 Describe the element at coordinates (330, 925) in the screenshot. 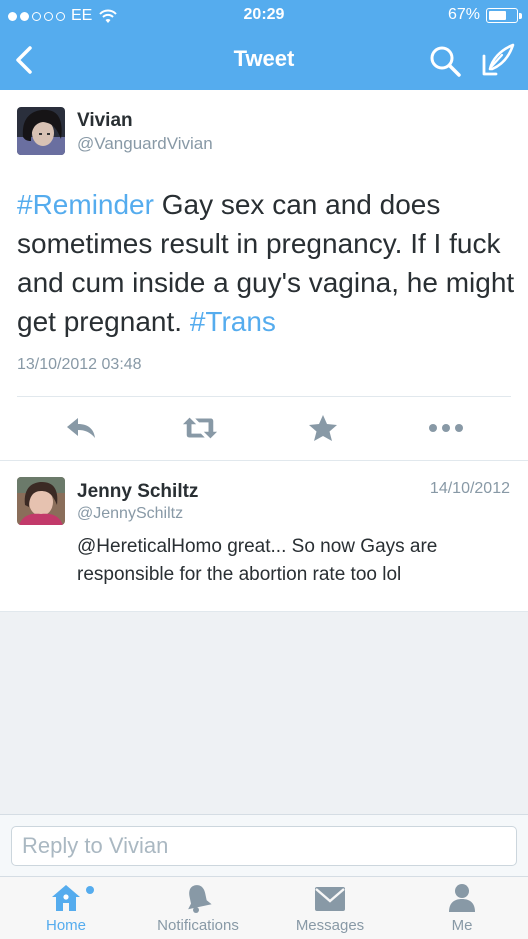

I see `tab-label: Messages` at that location.